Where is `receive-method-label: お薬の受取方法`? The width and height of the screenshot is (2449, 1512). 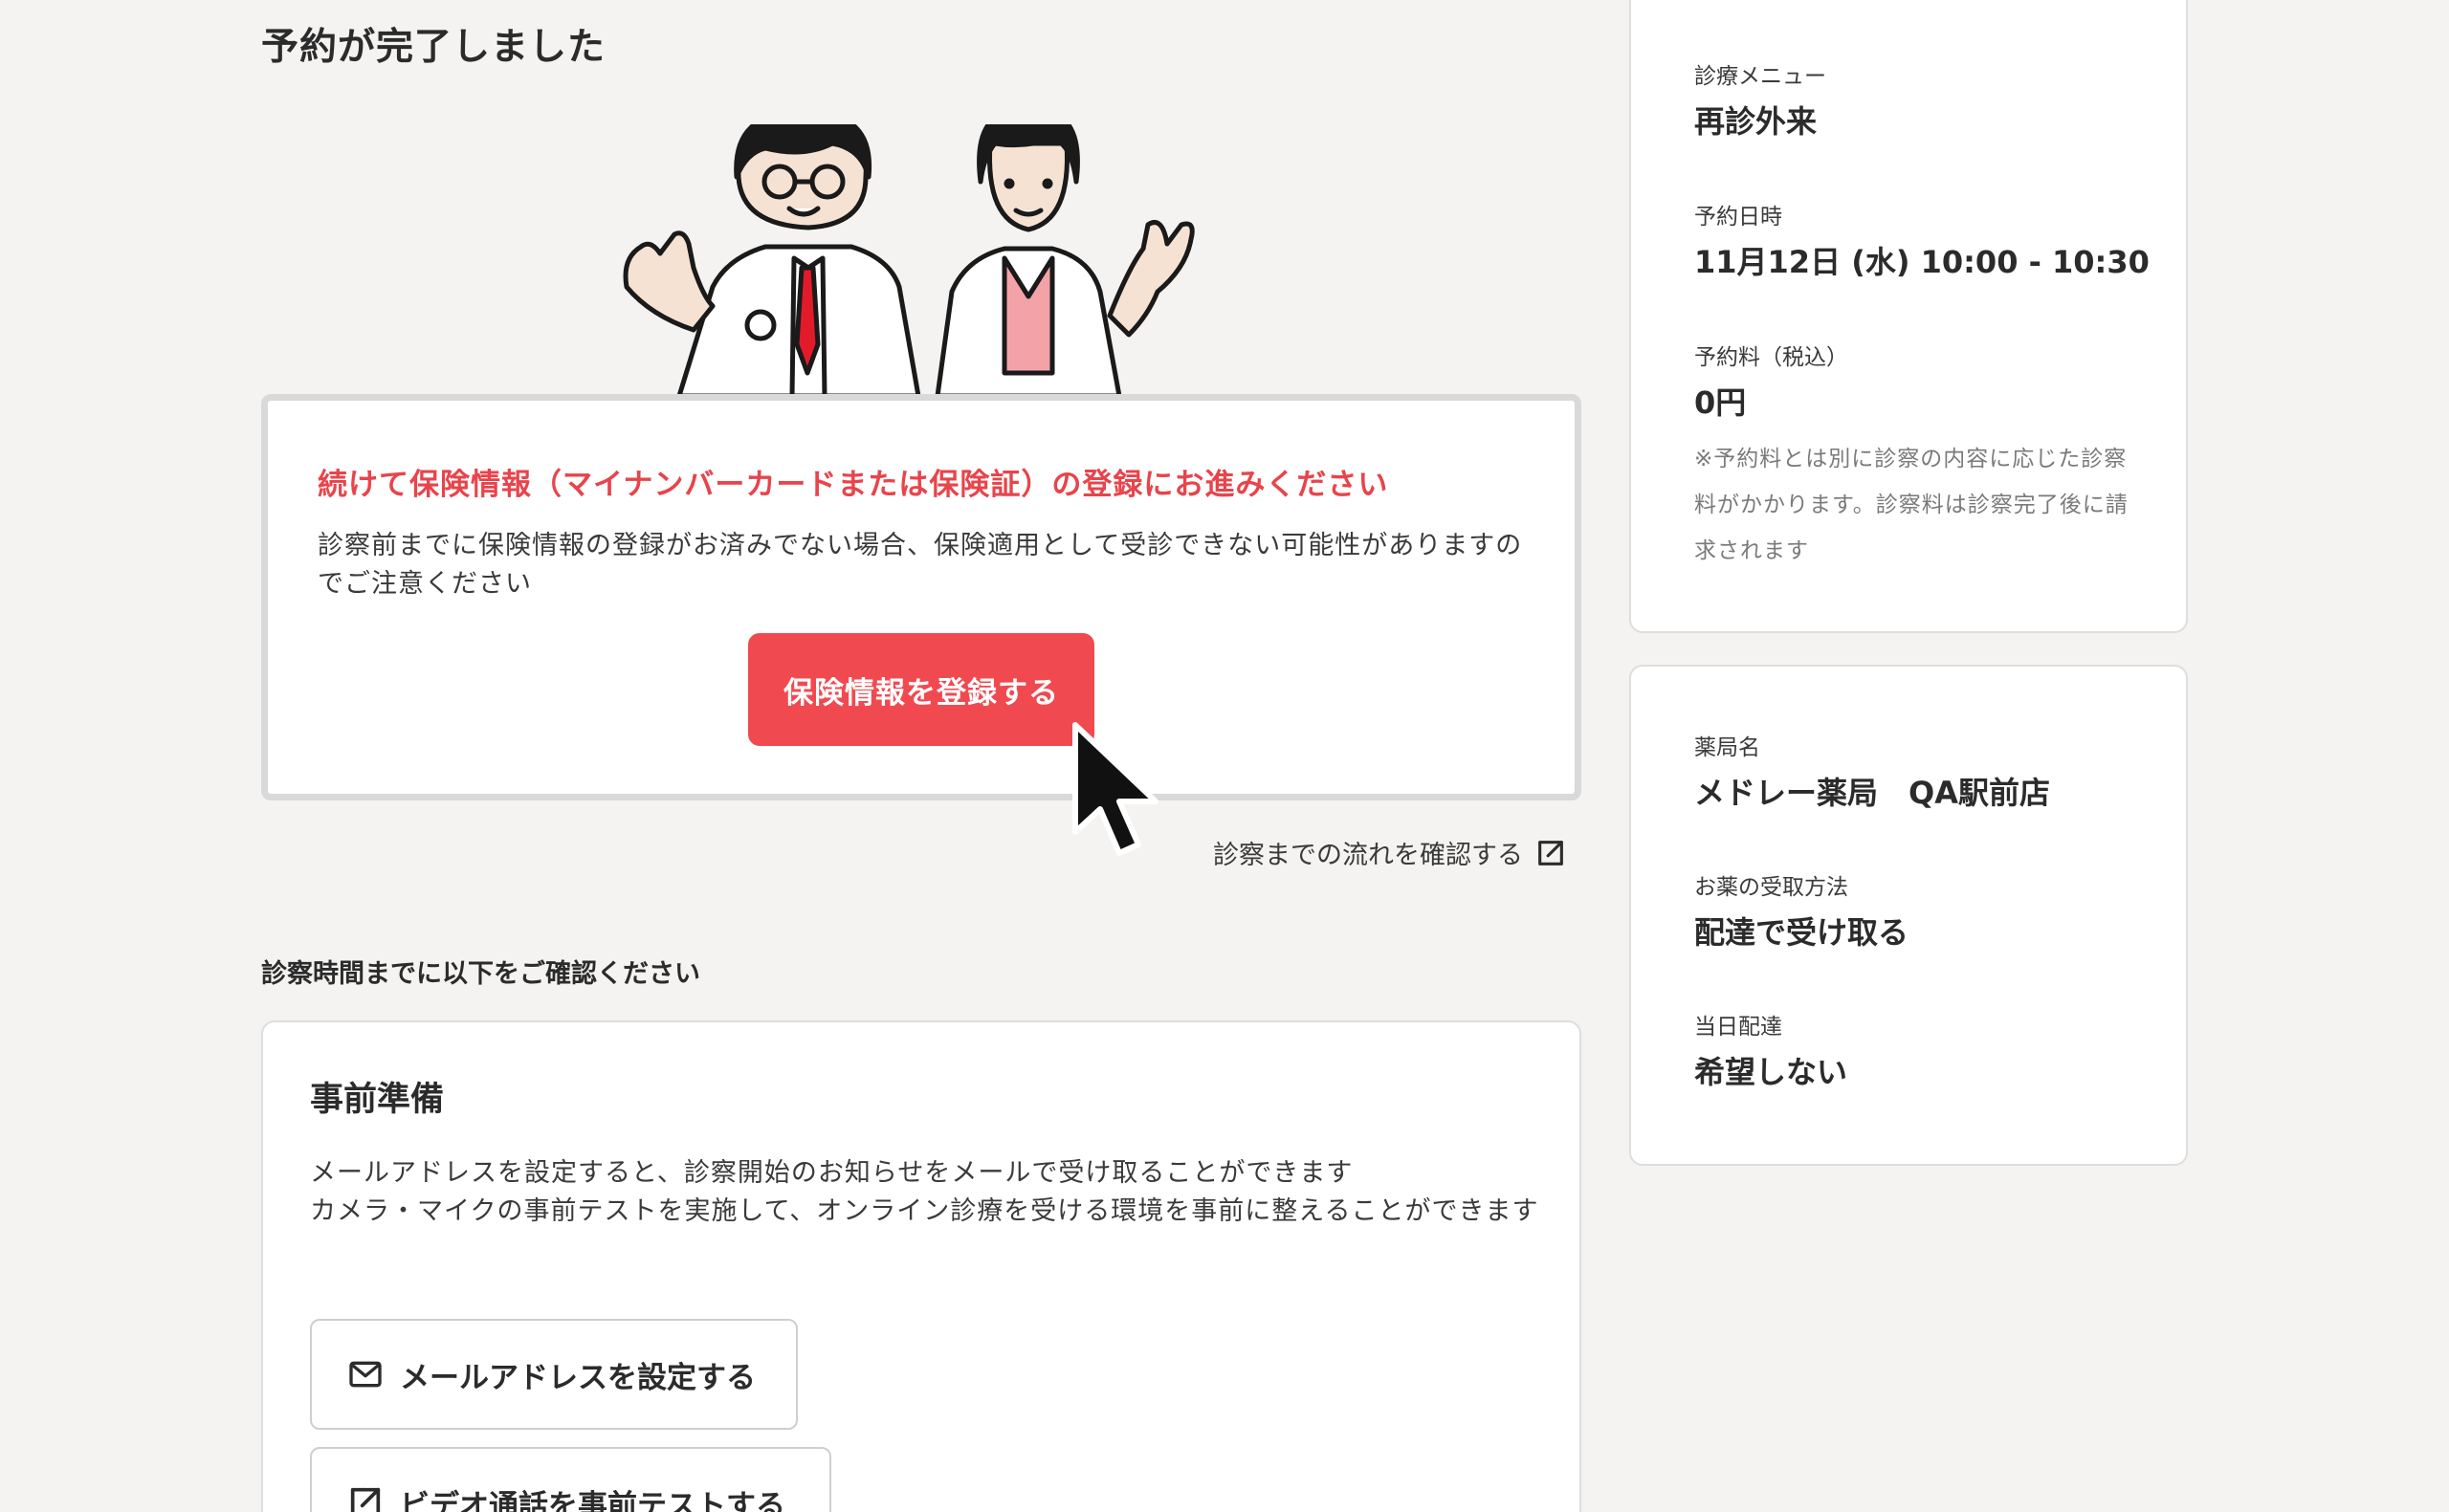
receive-method-label: お薬の受取方法 is located at coordinates (1771, 887).